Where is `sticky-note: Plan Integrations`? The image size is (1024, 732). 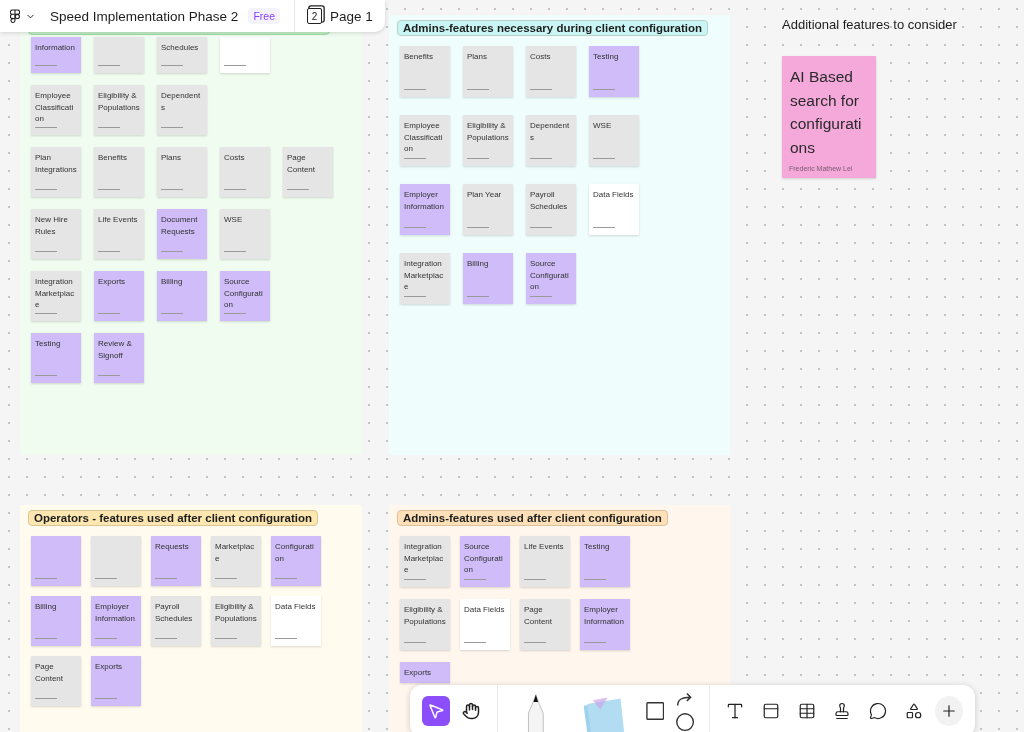 sticky-note: Plan Integrations is located at coordinates (56, 172).